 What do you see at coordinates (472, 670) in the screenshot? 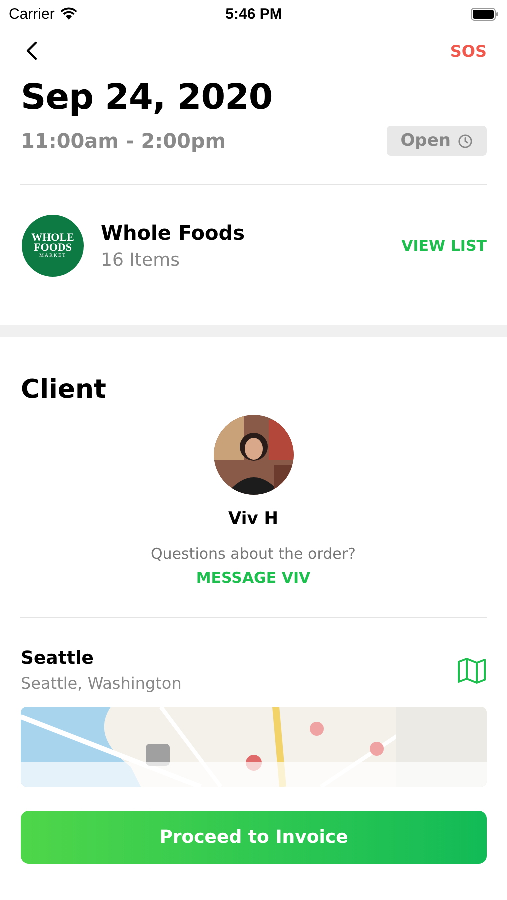
I see `map-icon` at bounding box center [472, 670].